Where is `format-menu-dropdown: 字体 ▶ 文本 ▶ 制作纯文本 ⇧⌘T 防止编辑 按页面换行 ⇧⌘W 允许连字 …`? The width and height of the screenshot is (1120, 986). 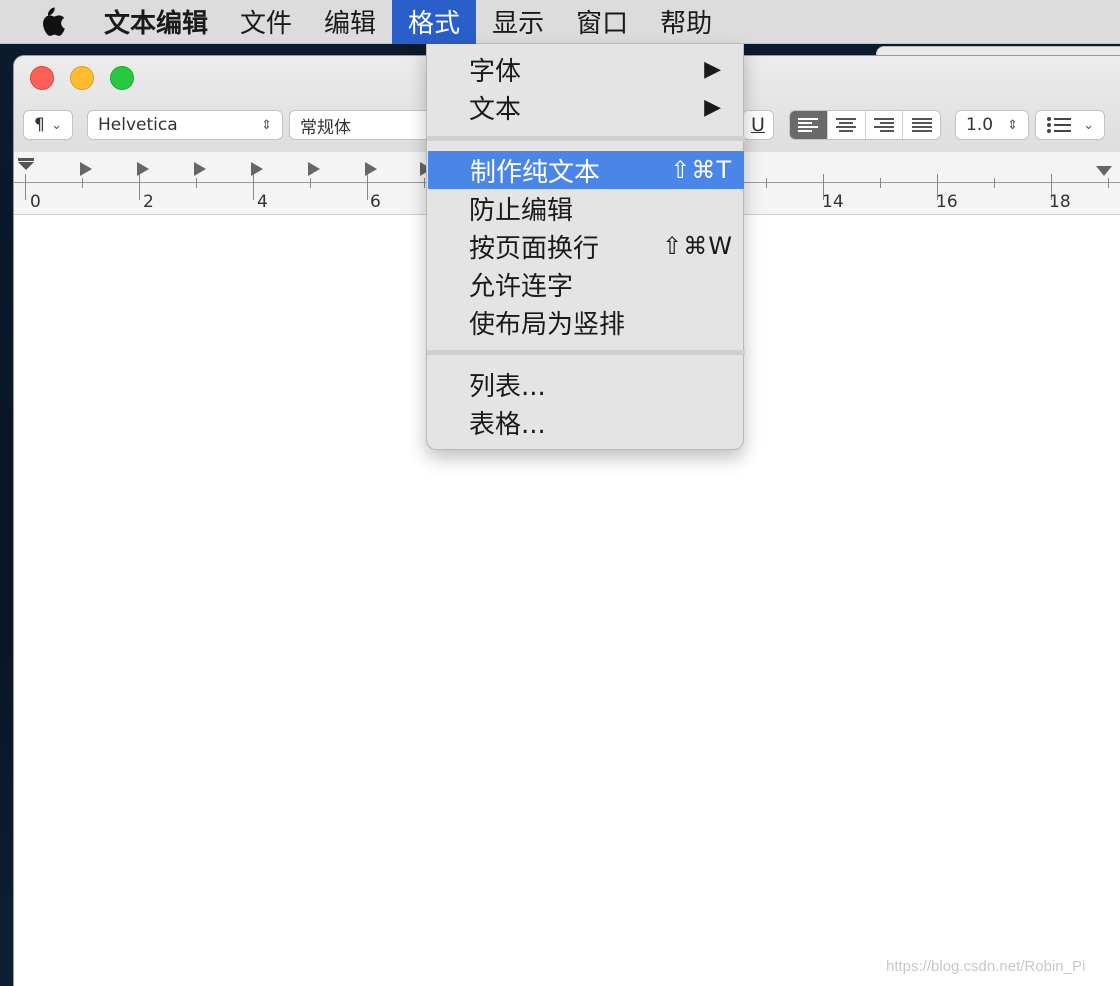 format-menu-dropdown: 字体 ▶ 文本 ▶ 制作纯文本 ⇧⌘T 防止编辑 按页面换行 ⇧⌘W 允许连字 … is located at coordinates (585, 247).